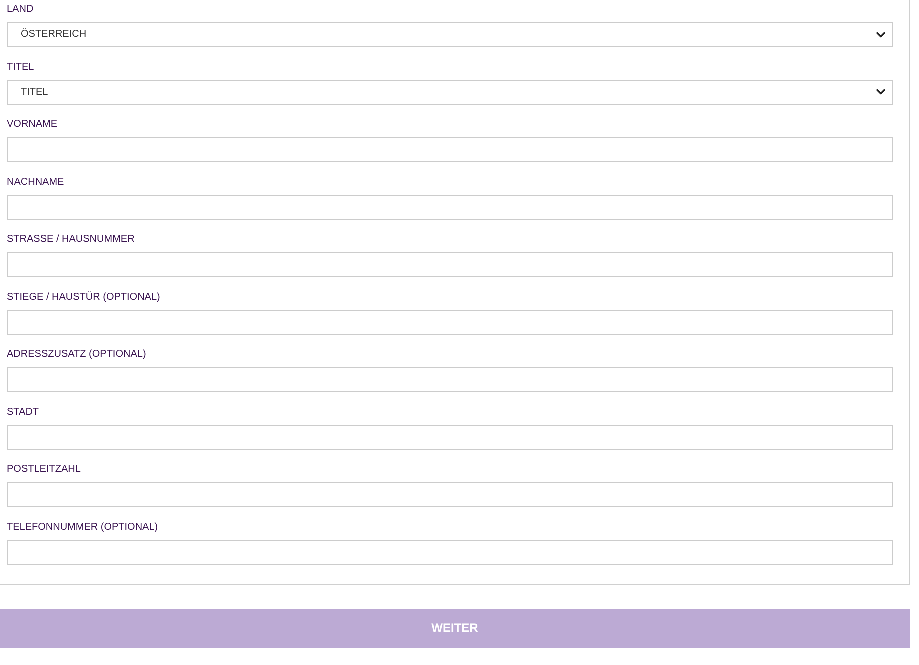 The width and height of the screenshot is (919, 665). I want to click on field-label: STIEGE / HAUSTÜR (OPTIONAL), so click(84, 297).